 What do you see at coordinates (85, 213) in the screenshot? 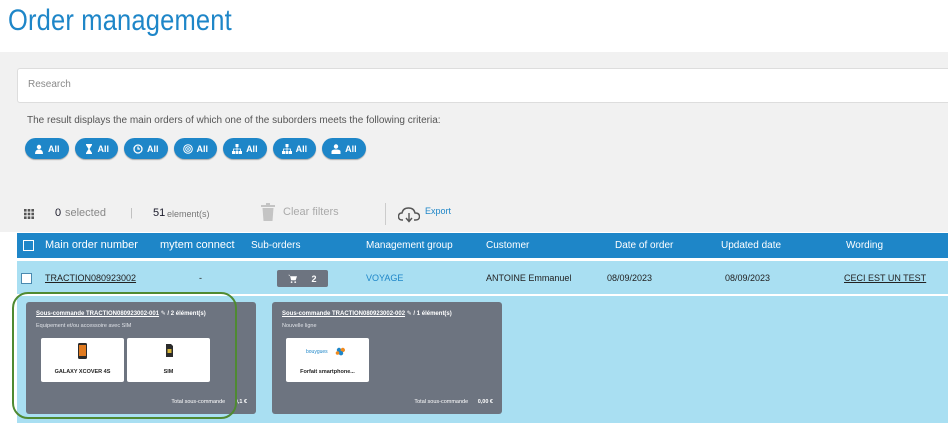
I see `selected-label: selected` at bounding box center [85, 213].